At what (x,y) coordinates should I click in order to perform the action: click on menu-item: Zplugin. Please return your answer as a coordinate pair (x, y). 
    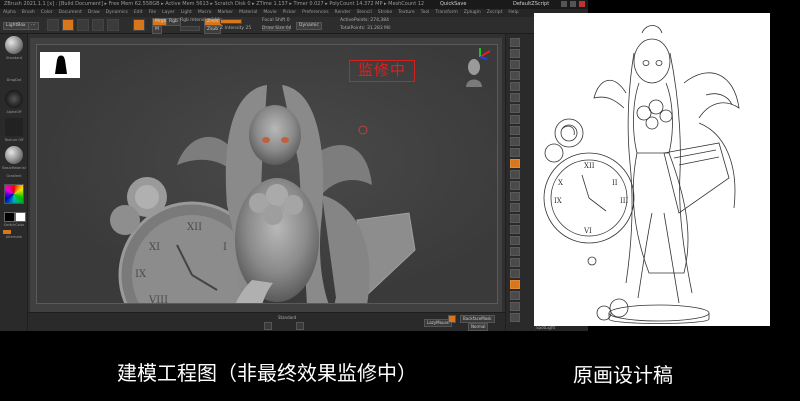
    Looking at the image, I should click on (472, 12).